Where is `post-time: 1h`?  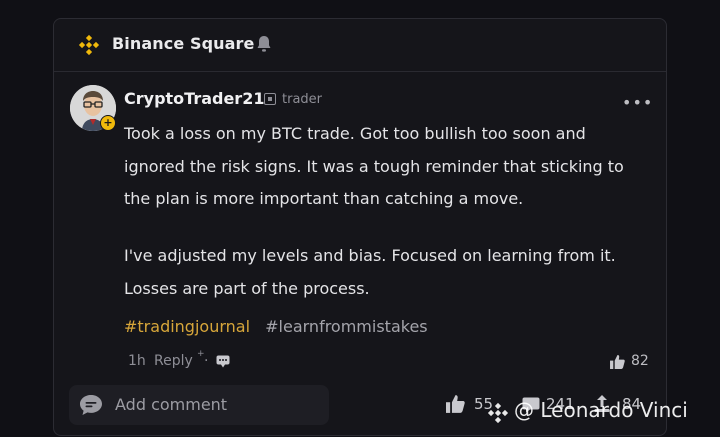 post-time: 1h is located at coordinates (137, 361).